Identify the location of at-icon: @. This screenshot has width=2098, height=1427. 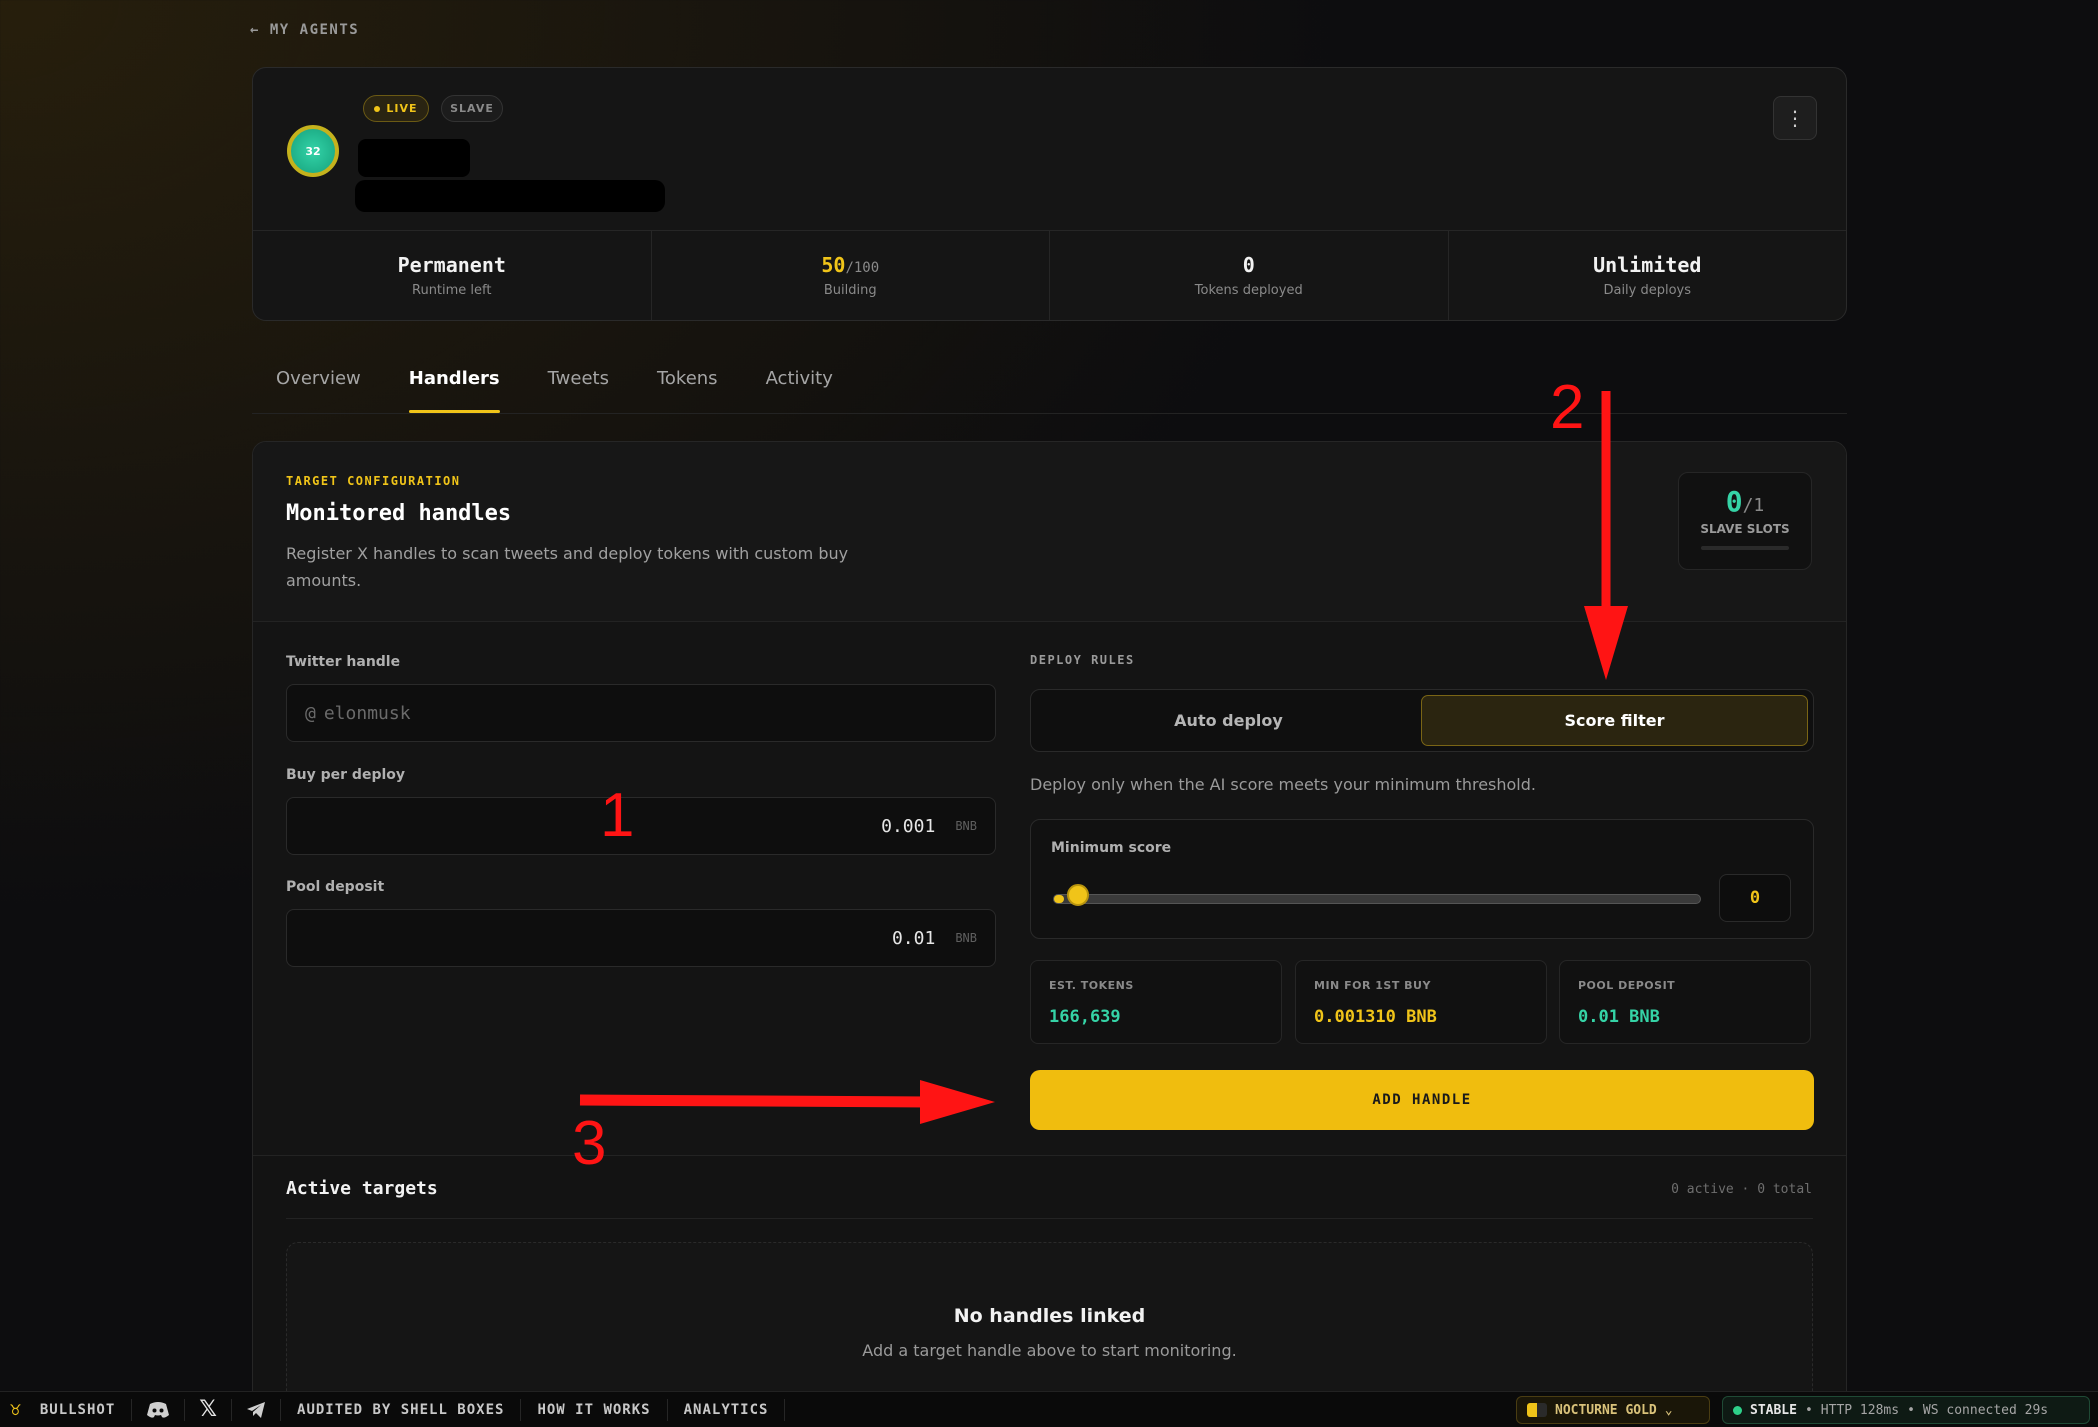
(310, 713).